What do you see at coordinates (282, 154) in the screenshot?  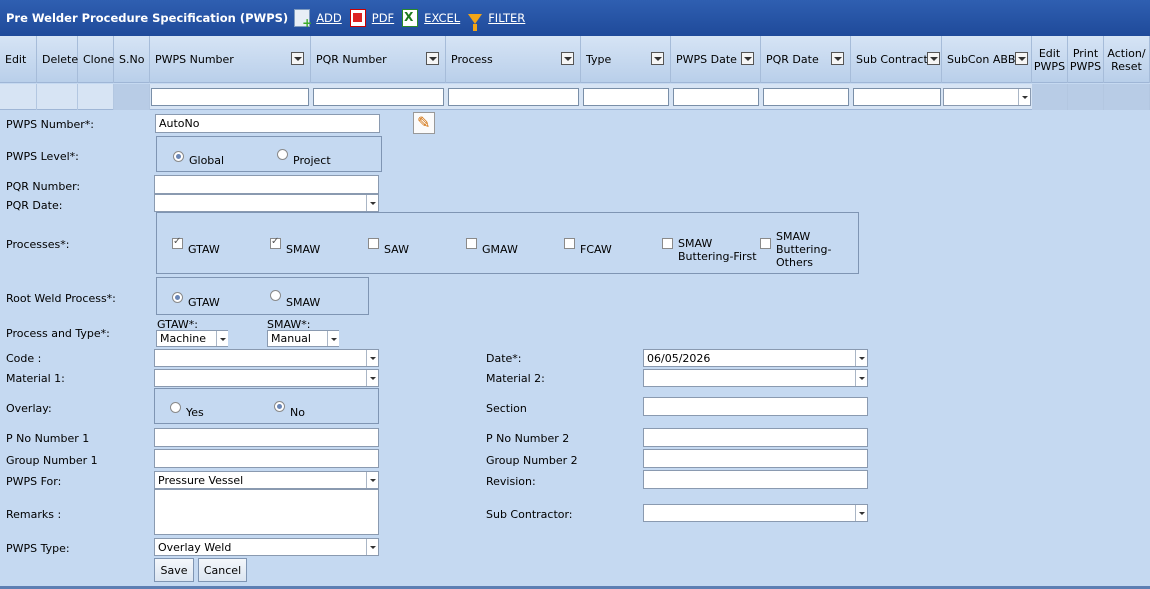 I see `level-project-radio` at bounding box center [282, 154].